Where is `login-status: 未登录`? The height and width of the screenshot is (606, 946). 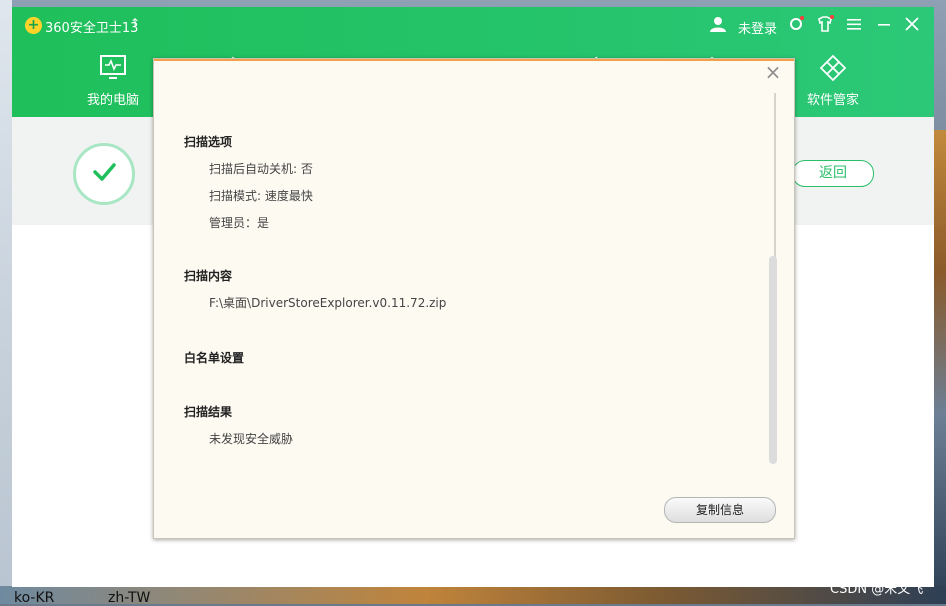
login-status: 未登录 is located at coordinates (757, 27).